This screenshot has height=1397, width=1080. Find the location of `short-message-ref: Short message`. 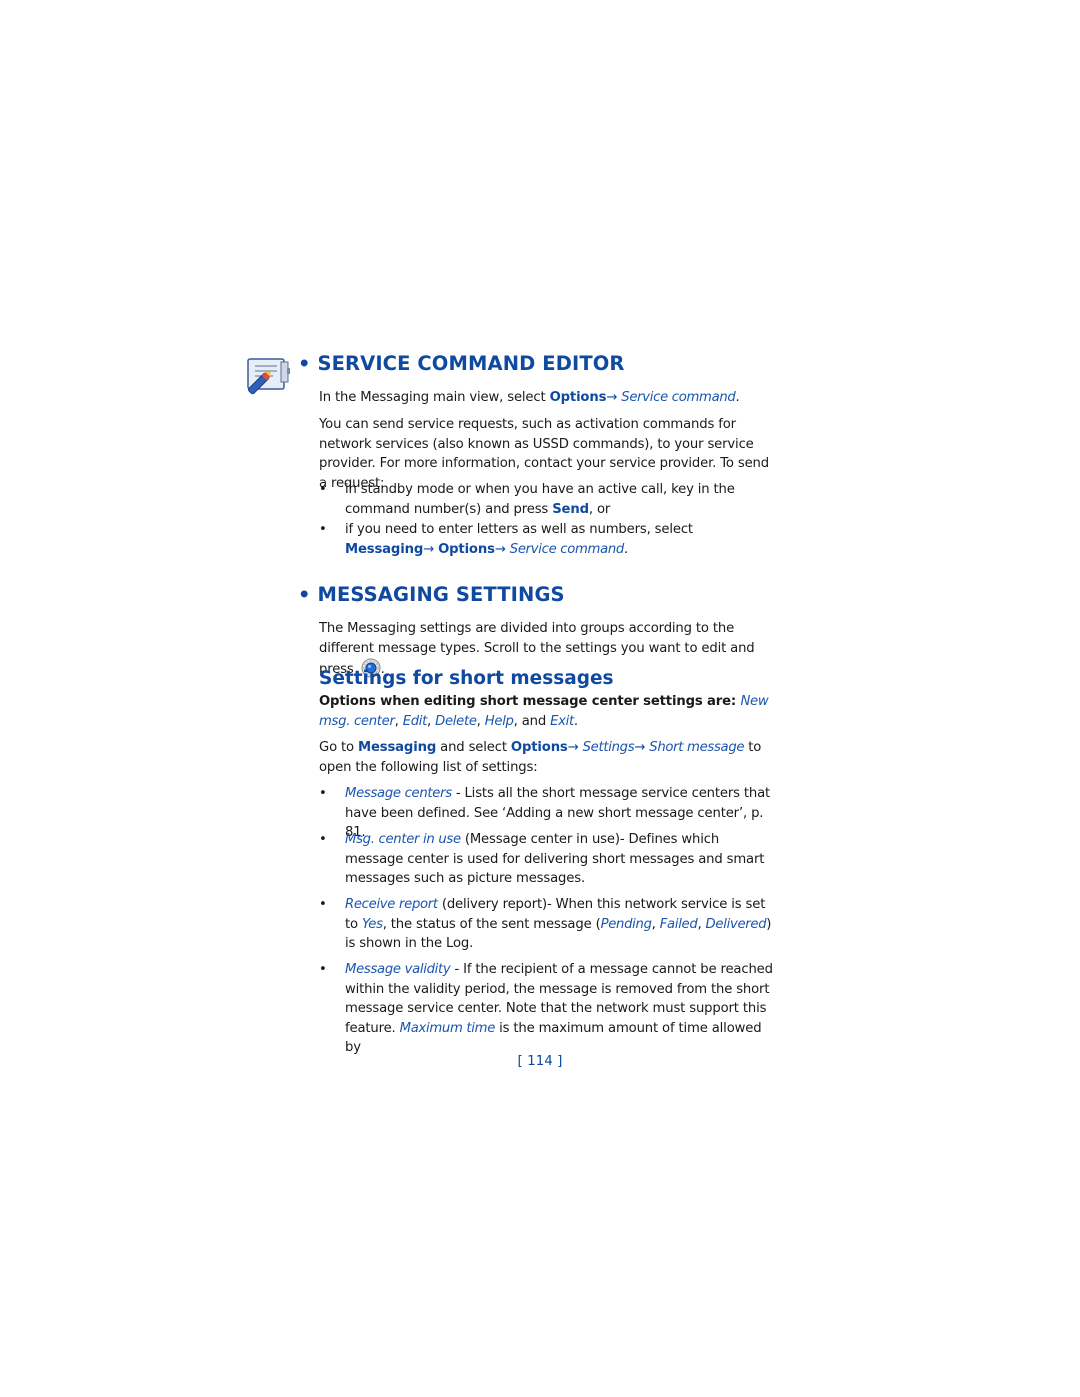

short-message-ref: Short message is located at coordinates (697, 747).